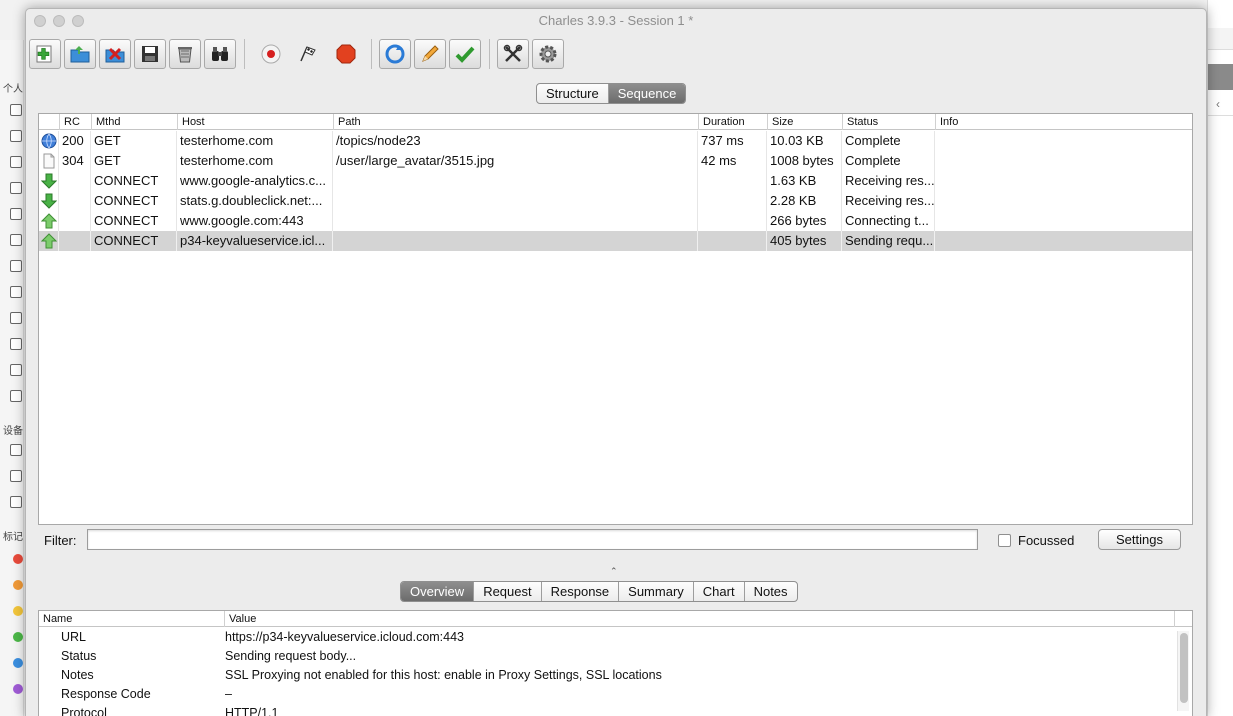  What do you see at coordinates (615, 710) in the screenshot?
I see `detail-row: Protocol HTTP/1.1` at bounding box center [615, 710].